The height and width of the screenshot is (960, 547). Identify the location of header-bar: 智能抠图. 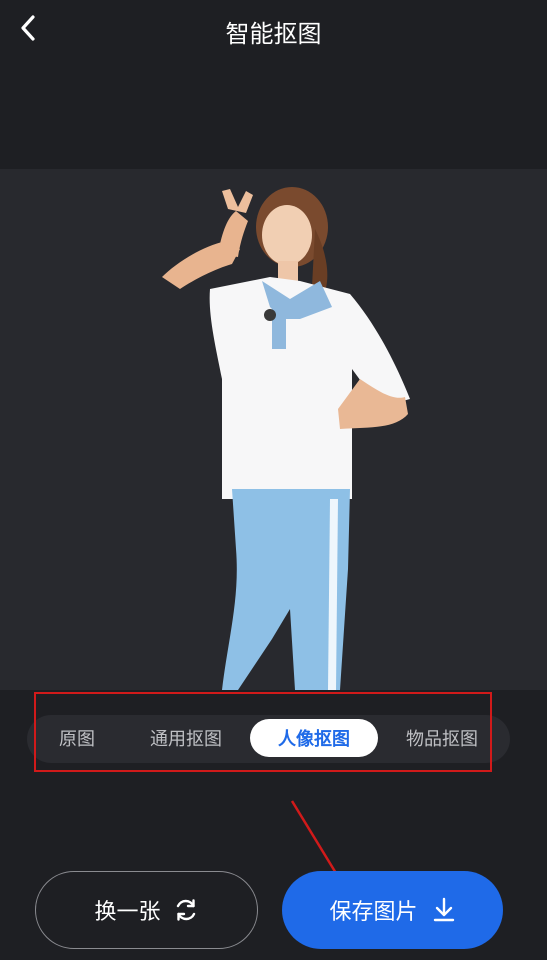
(273, 30).